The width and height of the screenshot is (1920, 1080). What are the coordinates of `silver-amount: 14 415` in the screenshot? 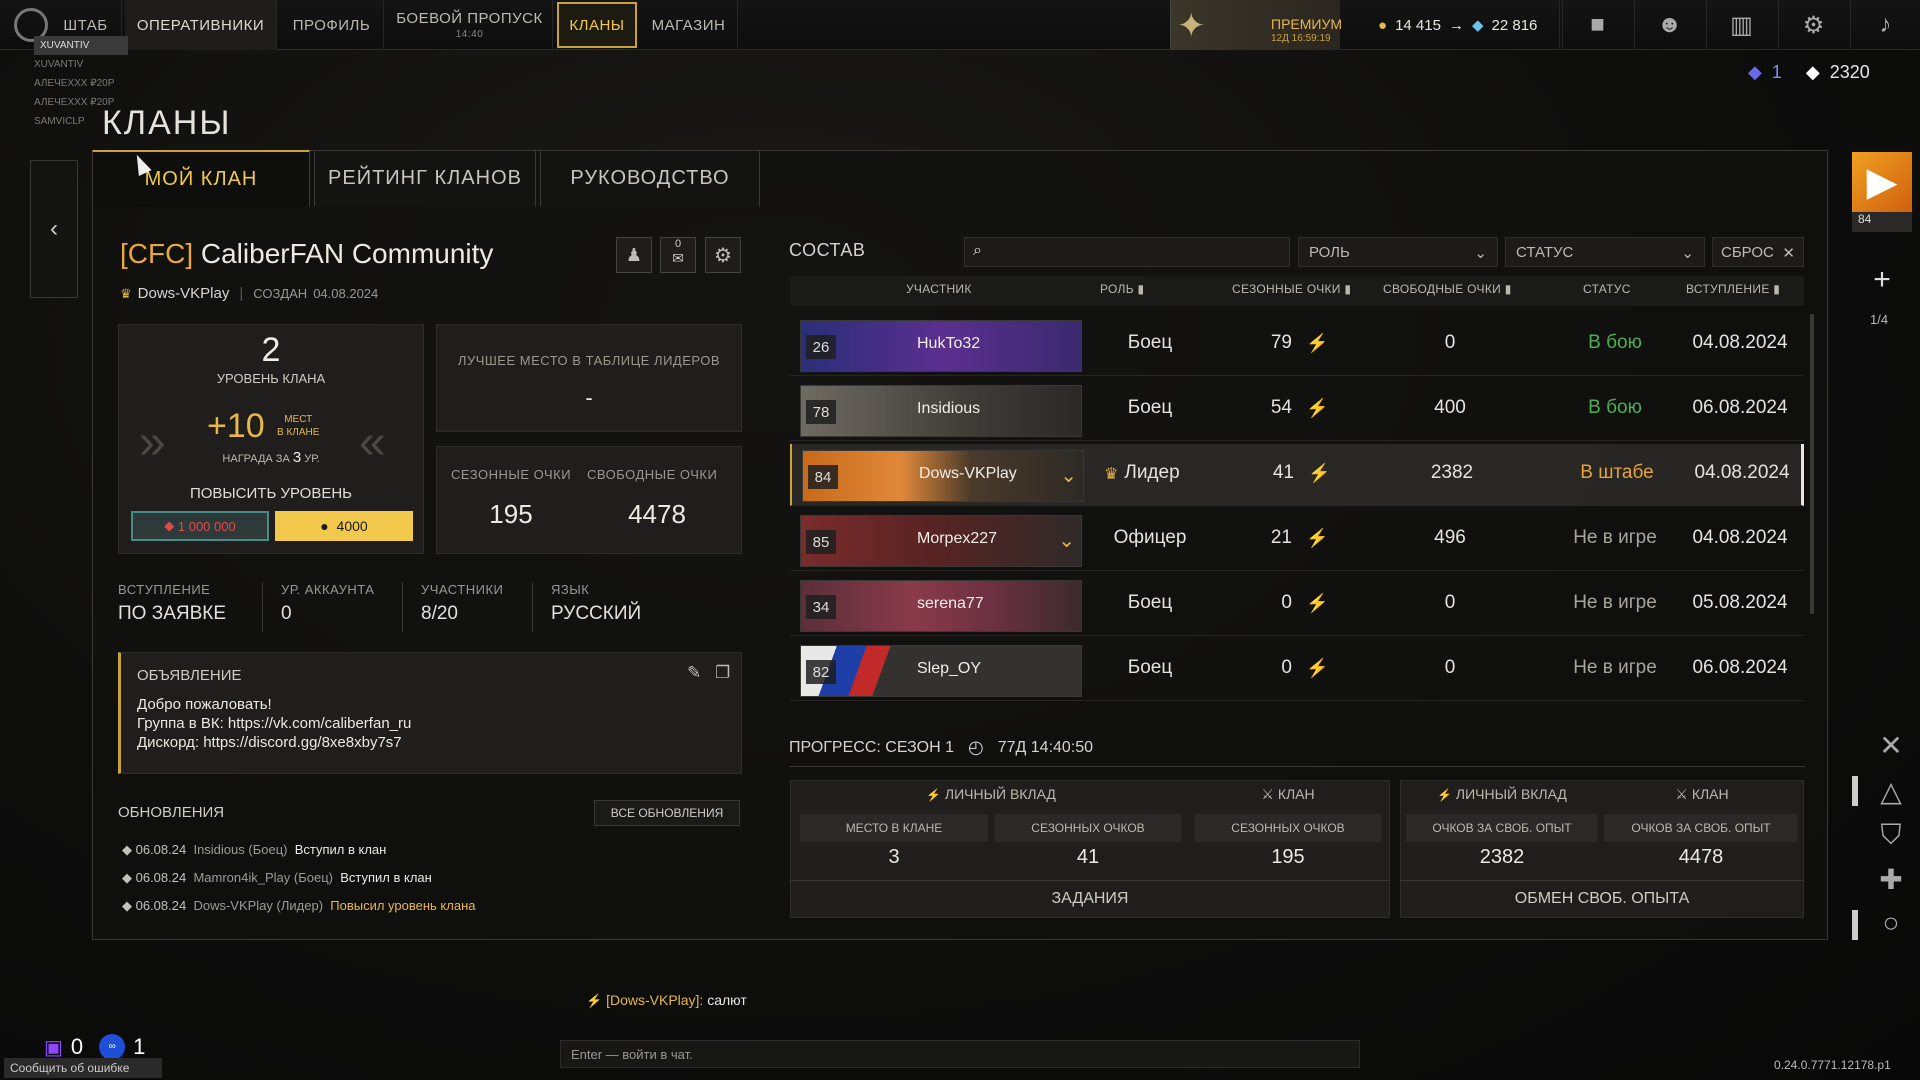 It's located at (1418, 25).